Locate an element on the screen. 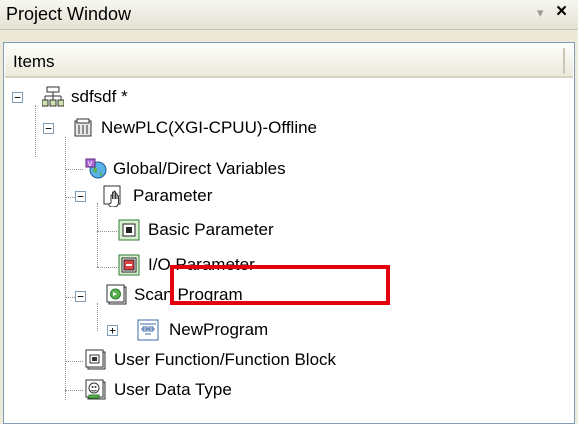 Image resolution: width=578 pixels, height=424 pixels. column-header-separator is located at coordinates (564, 61).